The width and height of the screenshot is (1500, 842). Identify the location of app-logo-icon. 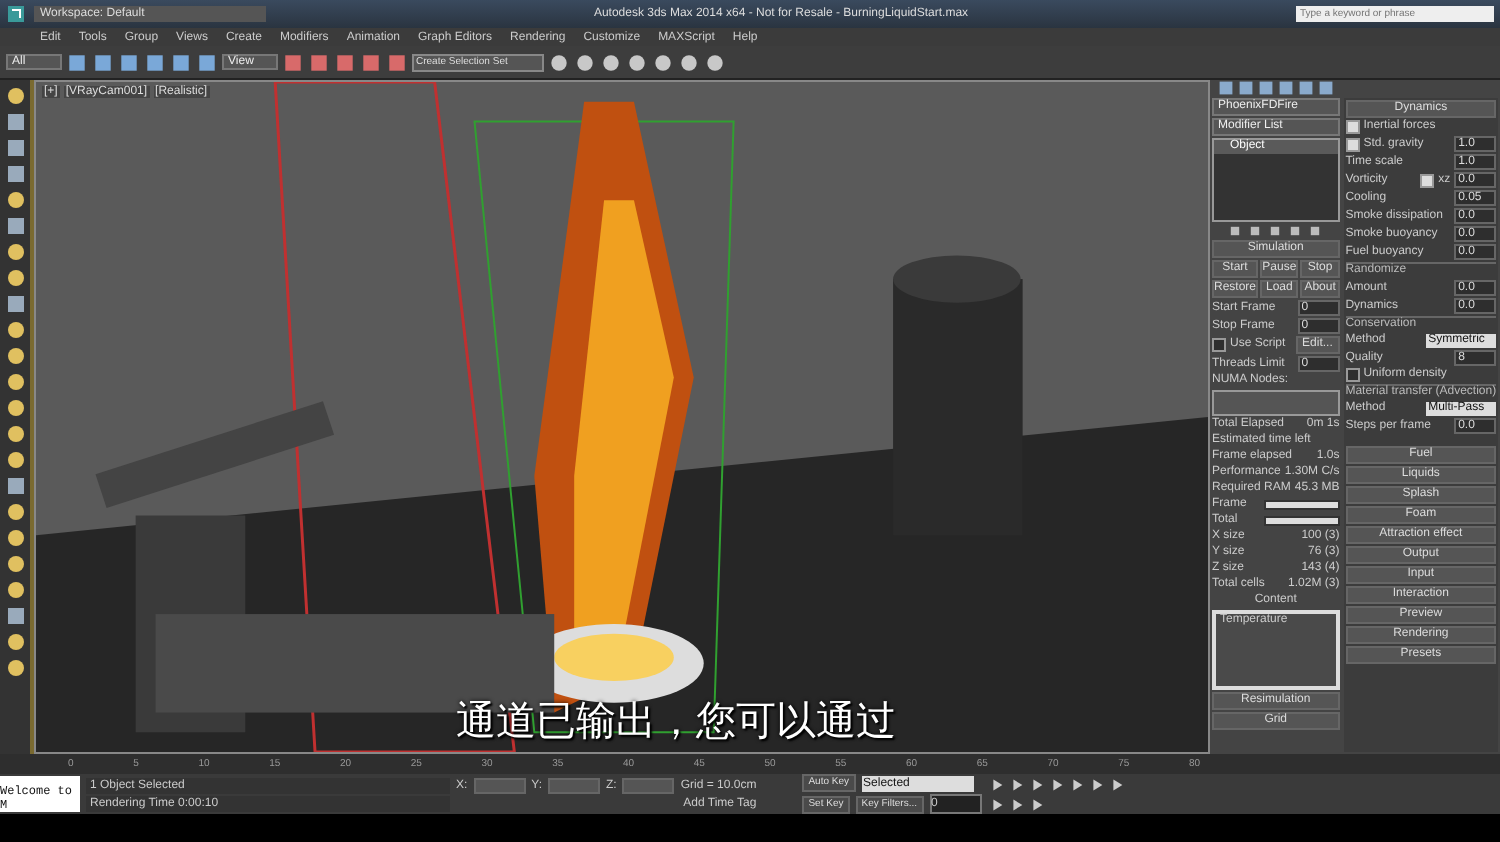
(16, 14).